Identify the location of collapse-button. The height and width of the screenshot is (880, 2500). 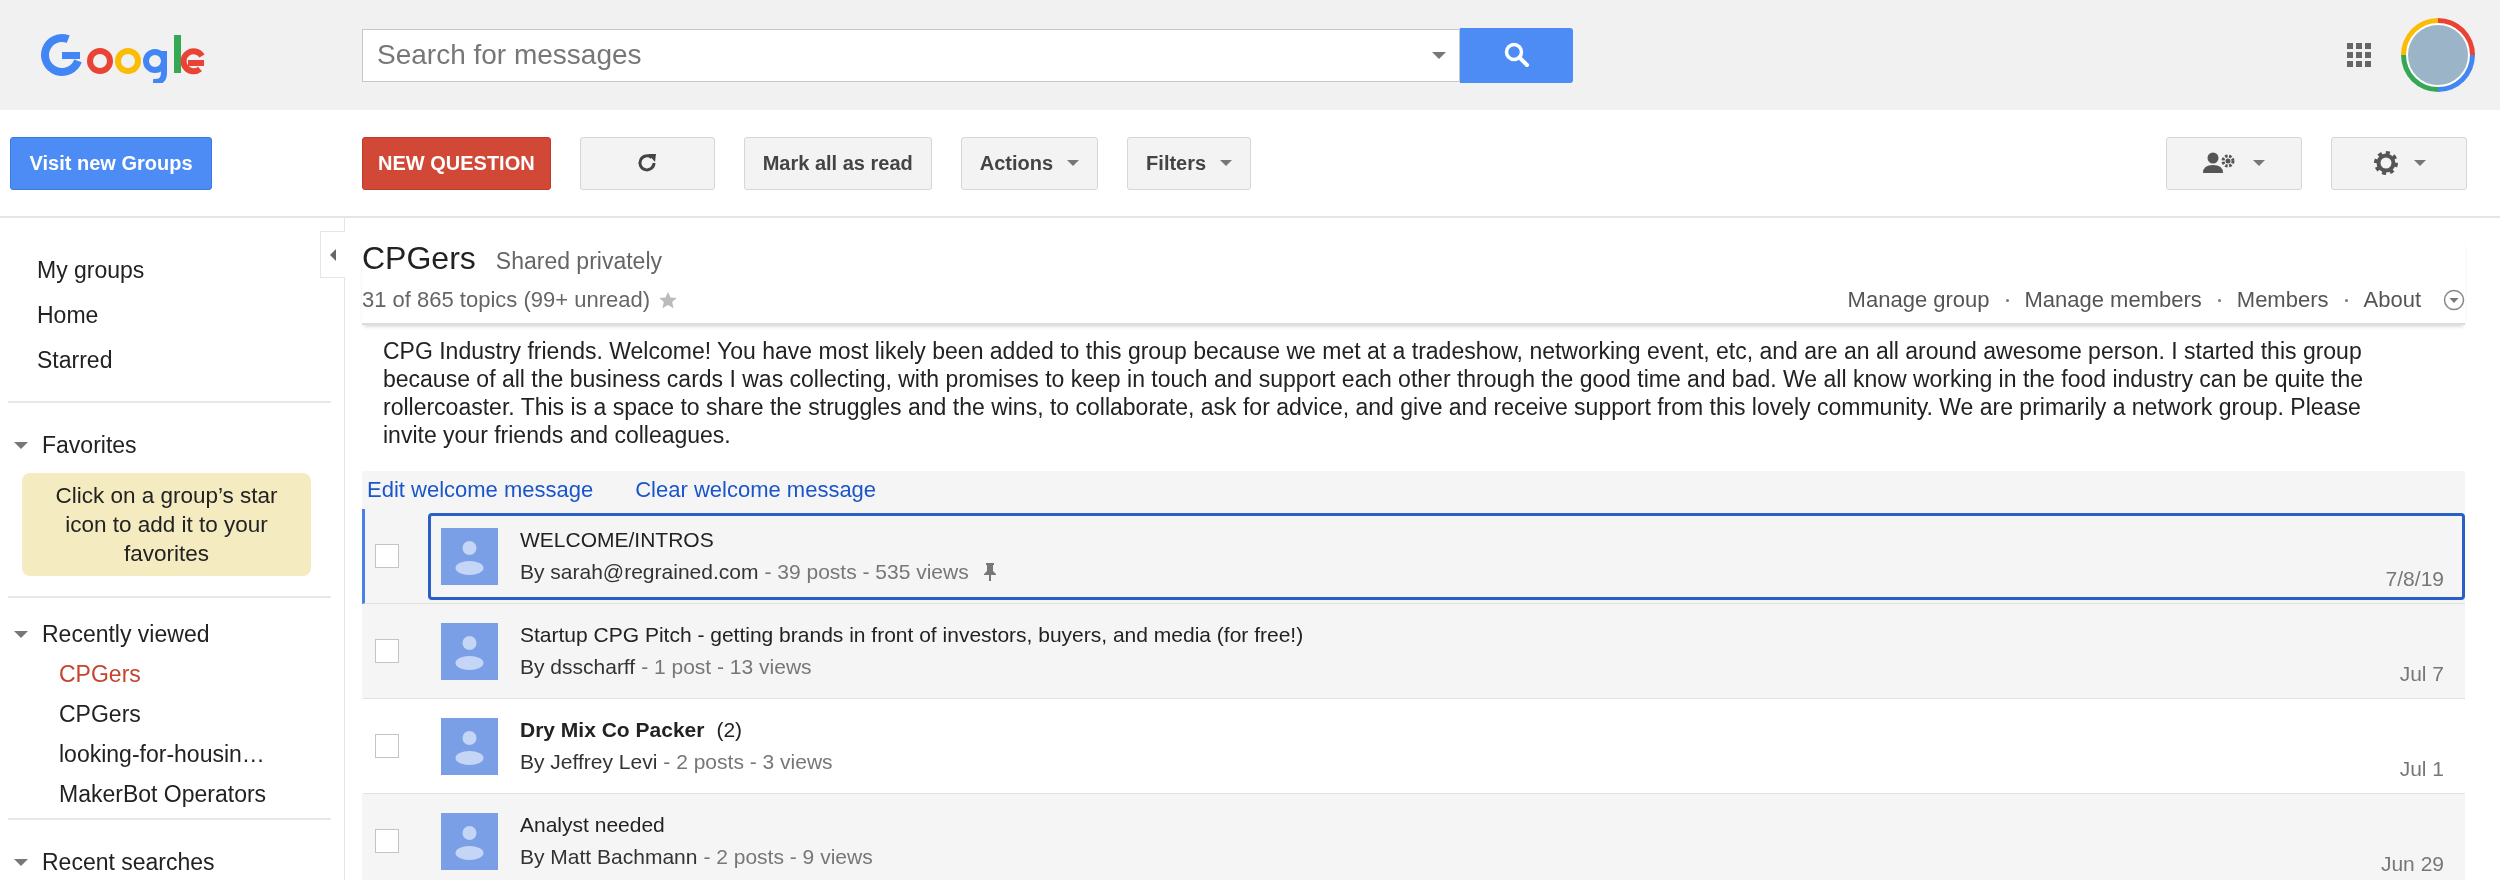
(332, 254).